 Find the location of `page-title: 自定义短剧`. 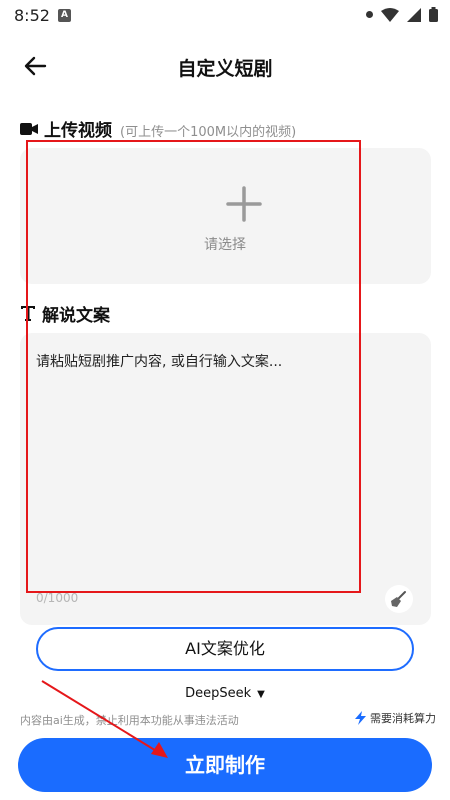

page-title: 自定义短剧 is located at coordinates (225, 69).